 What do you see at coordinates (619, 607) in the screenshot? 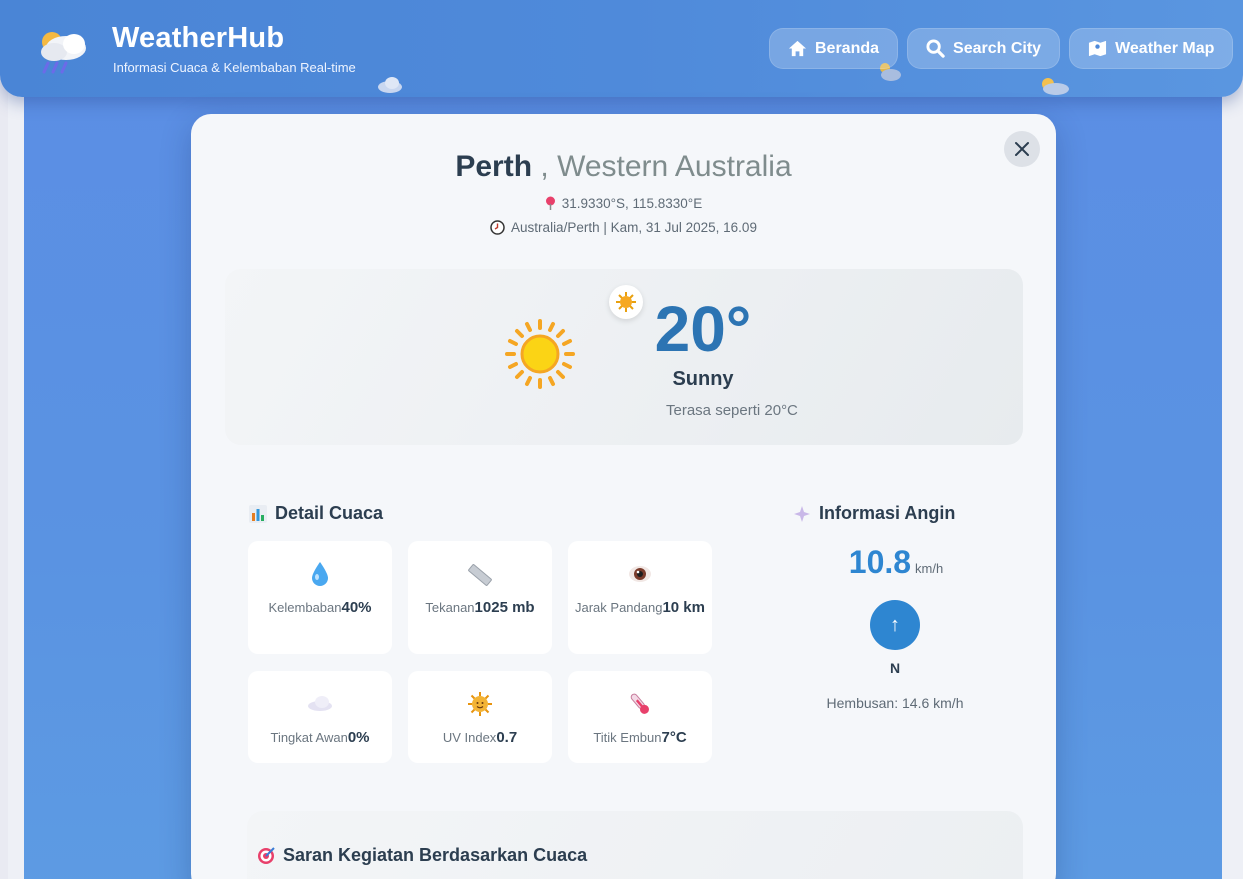
I see `visibility-label: Jarak Pandang` at bounding box center [619, 607].